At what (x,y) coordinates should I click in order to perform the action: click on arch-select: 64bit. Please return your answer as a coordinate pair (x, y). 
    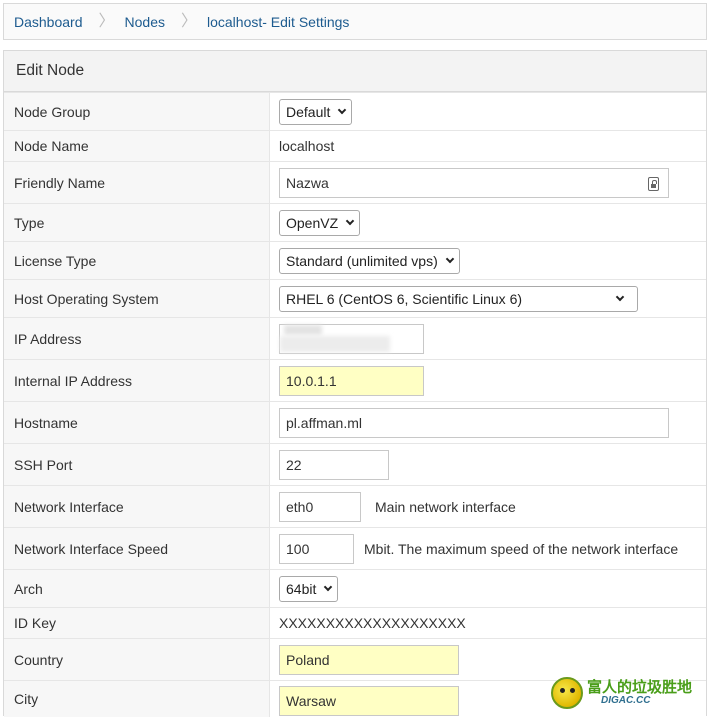
    Looking at the image, I should click on (309, 588).